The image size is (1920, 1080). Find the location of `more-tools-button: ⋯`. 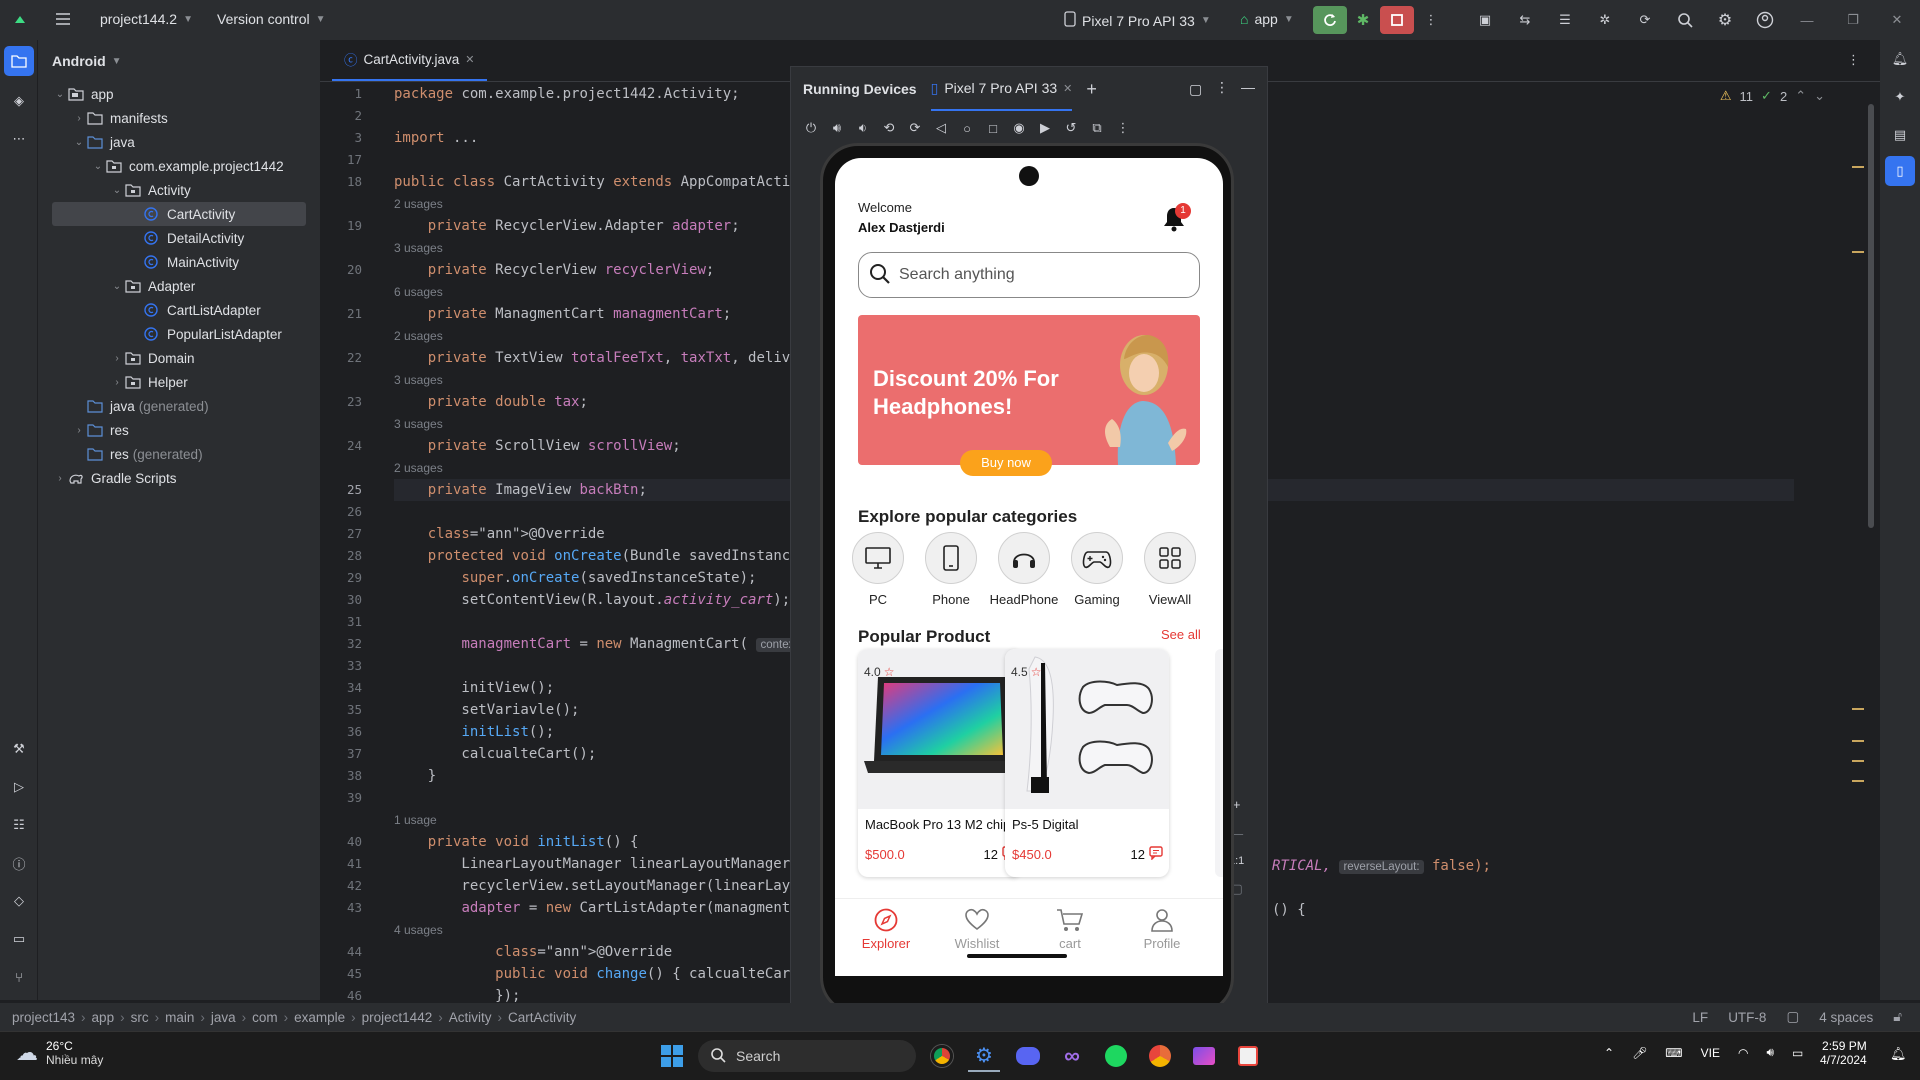

more-tools-button: ⋯ is located at coordinates (19, 139).